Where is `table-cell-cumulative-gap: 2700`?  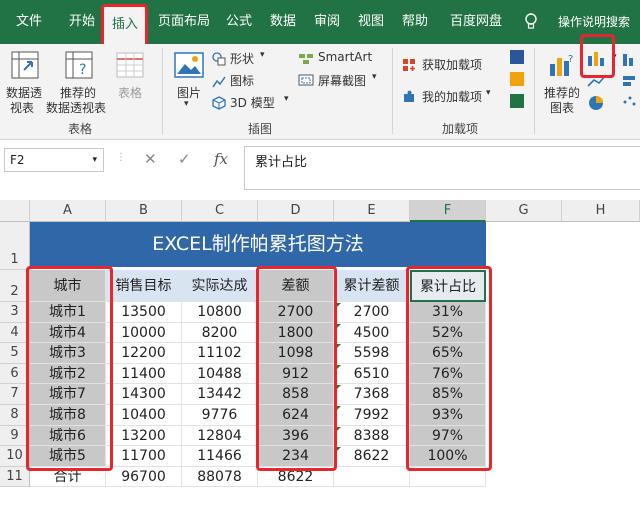 table-cell-cumulative-gap: 2700 is located at coordinates (372, 312).